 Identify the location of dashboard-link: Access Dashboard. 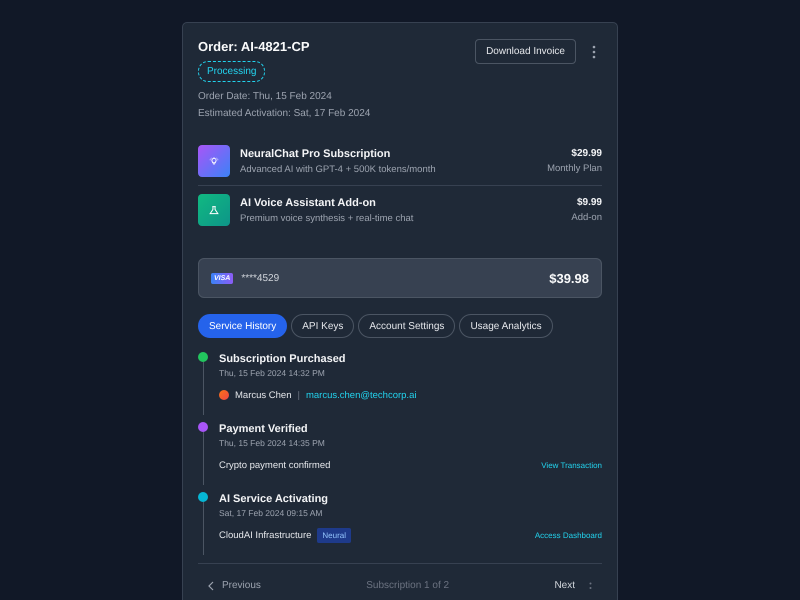
(568, 535).